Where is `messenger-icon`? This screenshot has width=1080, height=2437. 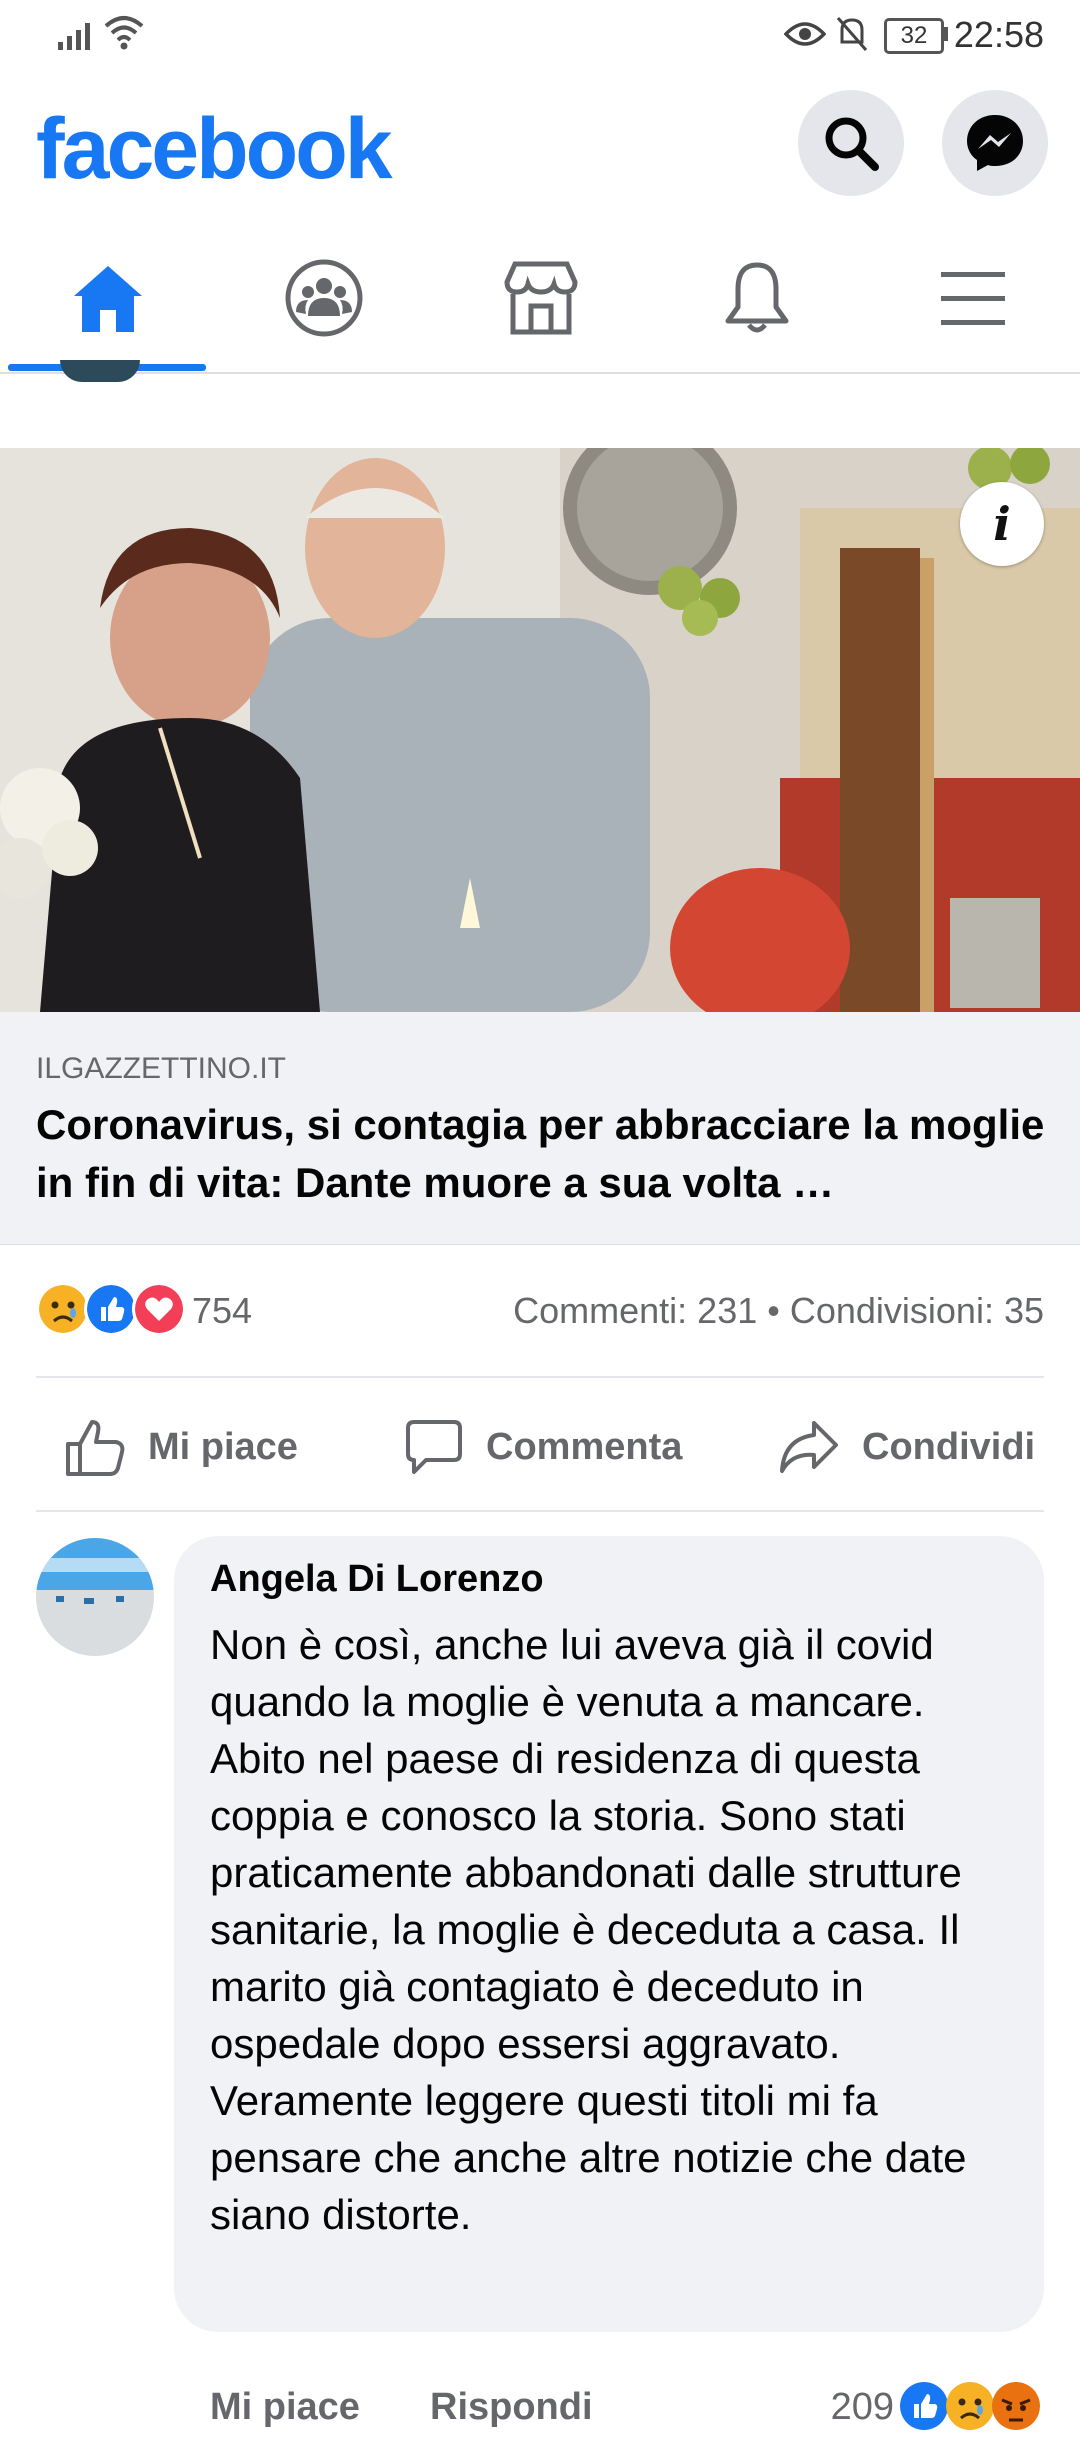
messenger-icon is located at coordinates (995, 143).